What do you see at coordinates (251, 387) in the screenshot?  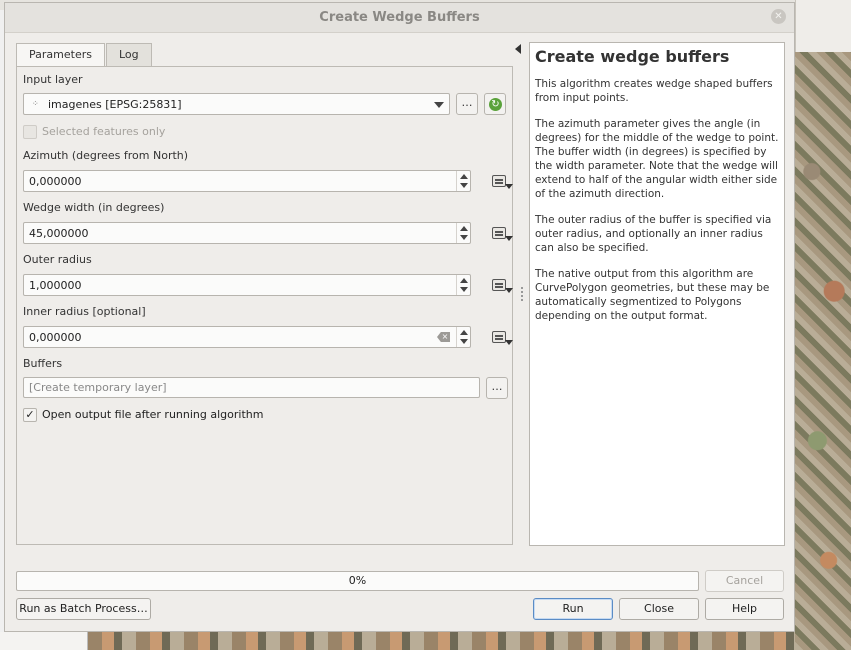 I see `buffers-output-field: [Create temporary layer]` at bounding box center [251, 387].